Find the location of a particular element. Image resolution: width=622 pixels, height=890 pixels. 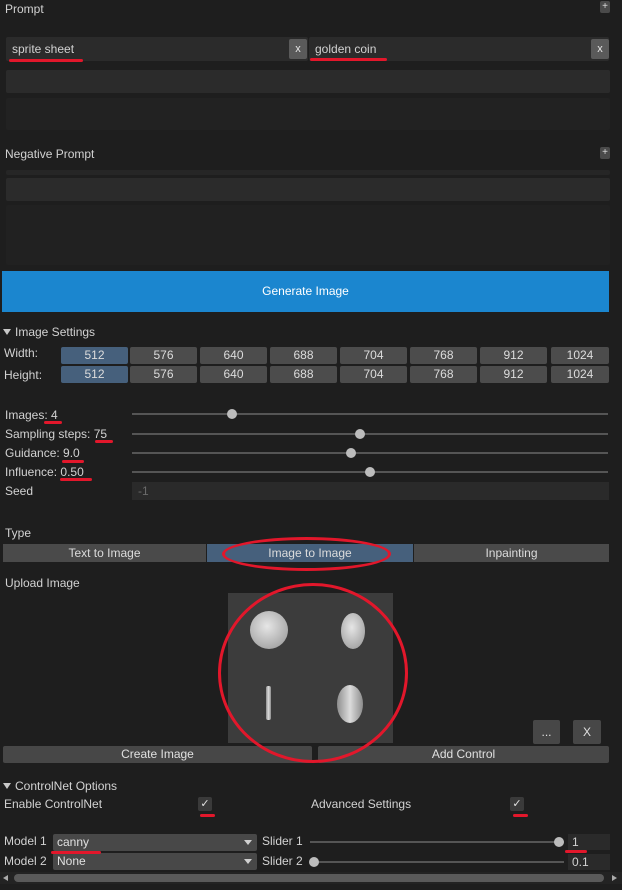

height-option-704: 704 is located at coordinates (373, 374).